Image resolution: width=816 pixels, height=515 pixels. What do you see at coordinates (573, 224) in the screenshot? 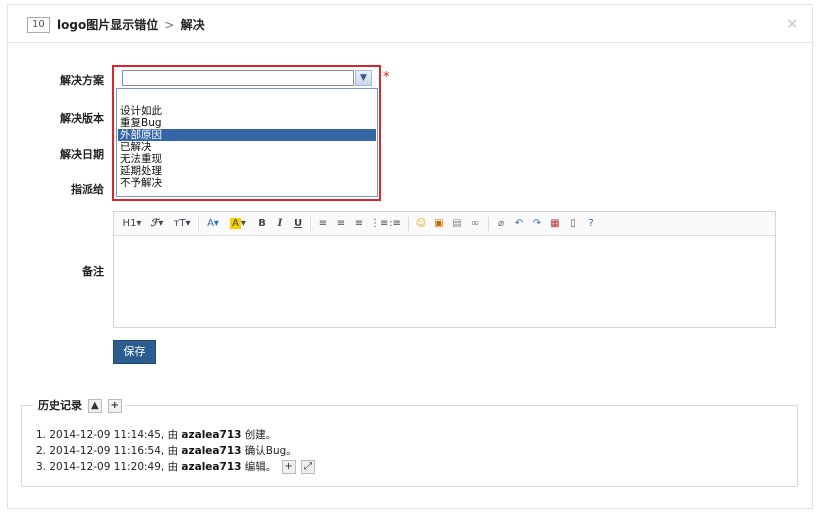
I see `paste-icon: ▯` at bounding box center [573, 224].